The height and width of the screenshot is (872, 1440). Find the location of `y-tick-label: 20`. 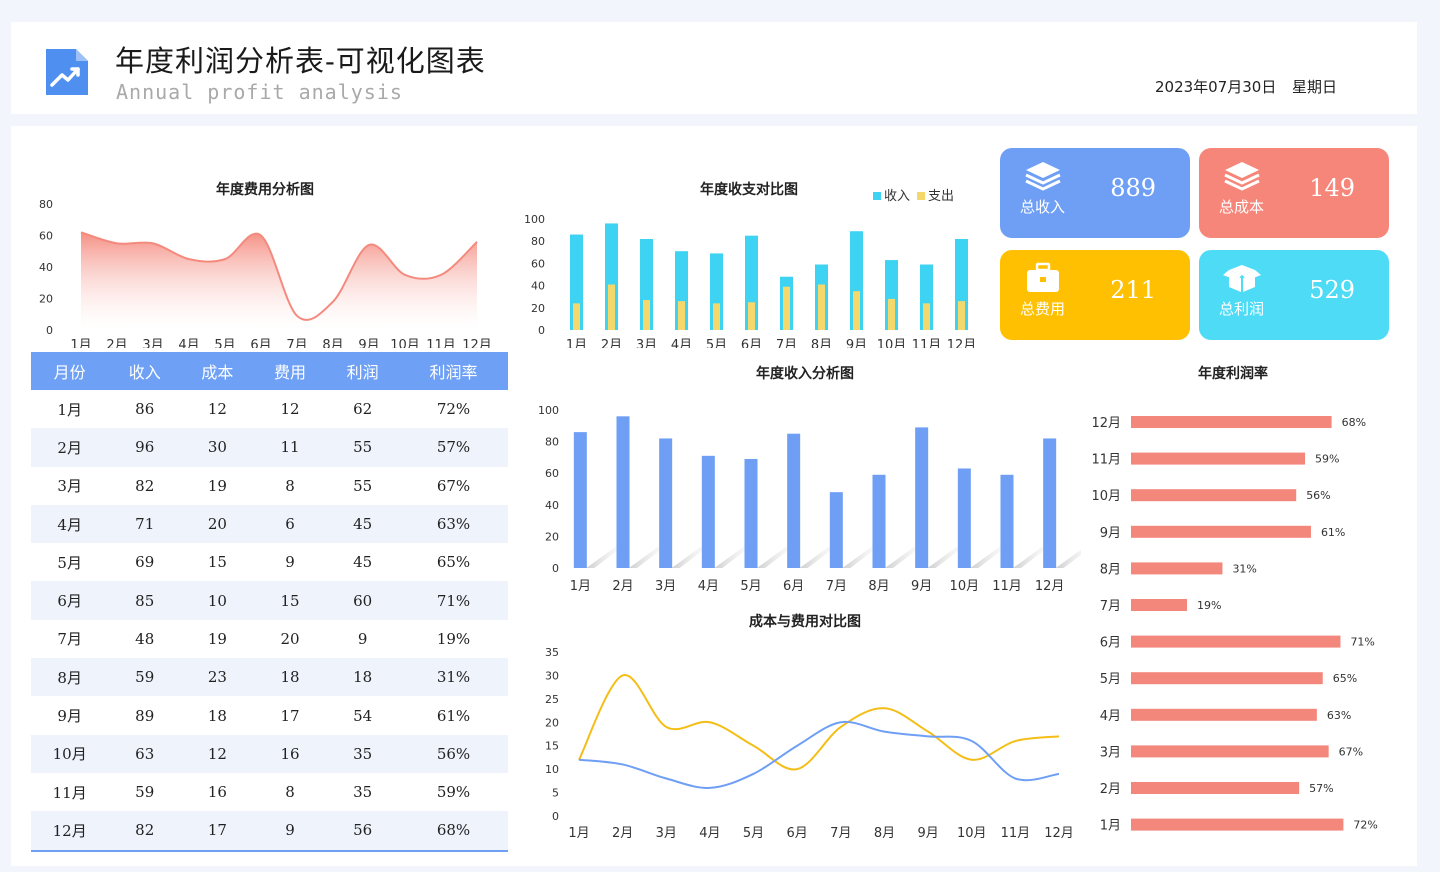

y-tick-label: 20 is located at coordinates (46, 299).